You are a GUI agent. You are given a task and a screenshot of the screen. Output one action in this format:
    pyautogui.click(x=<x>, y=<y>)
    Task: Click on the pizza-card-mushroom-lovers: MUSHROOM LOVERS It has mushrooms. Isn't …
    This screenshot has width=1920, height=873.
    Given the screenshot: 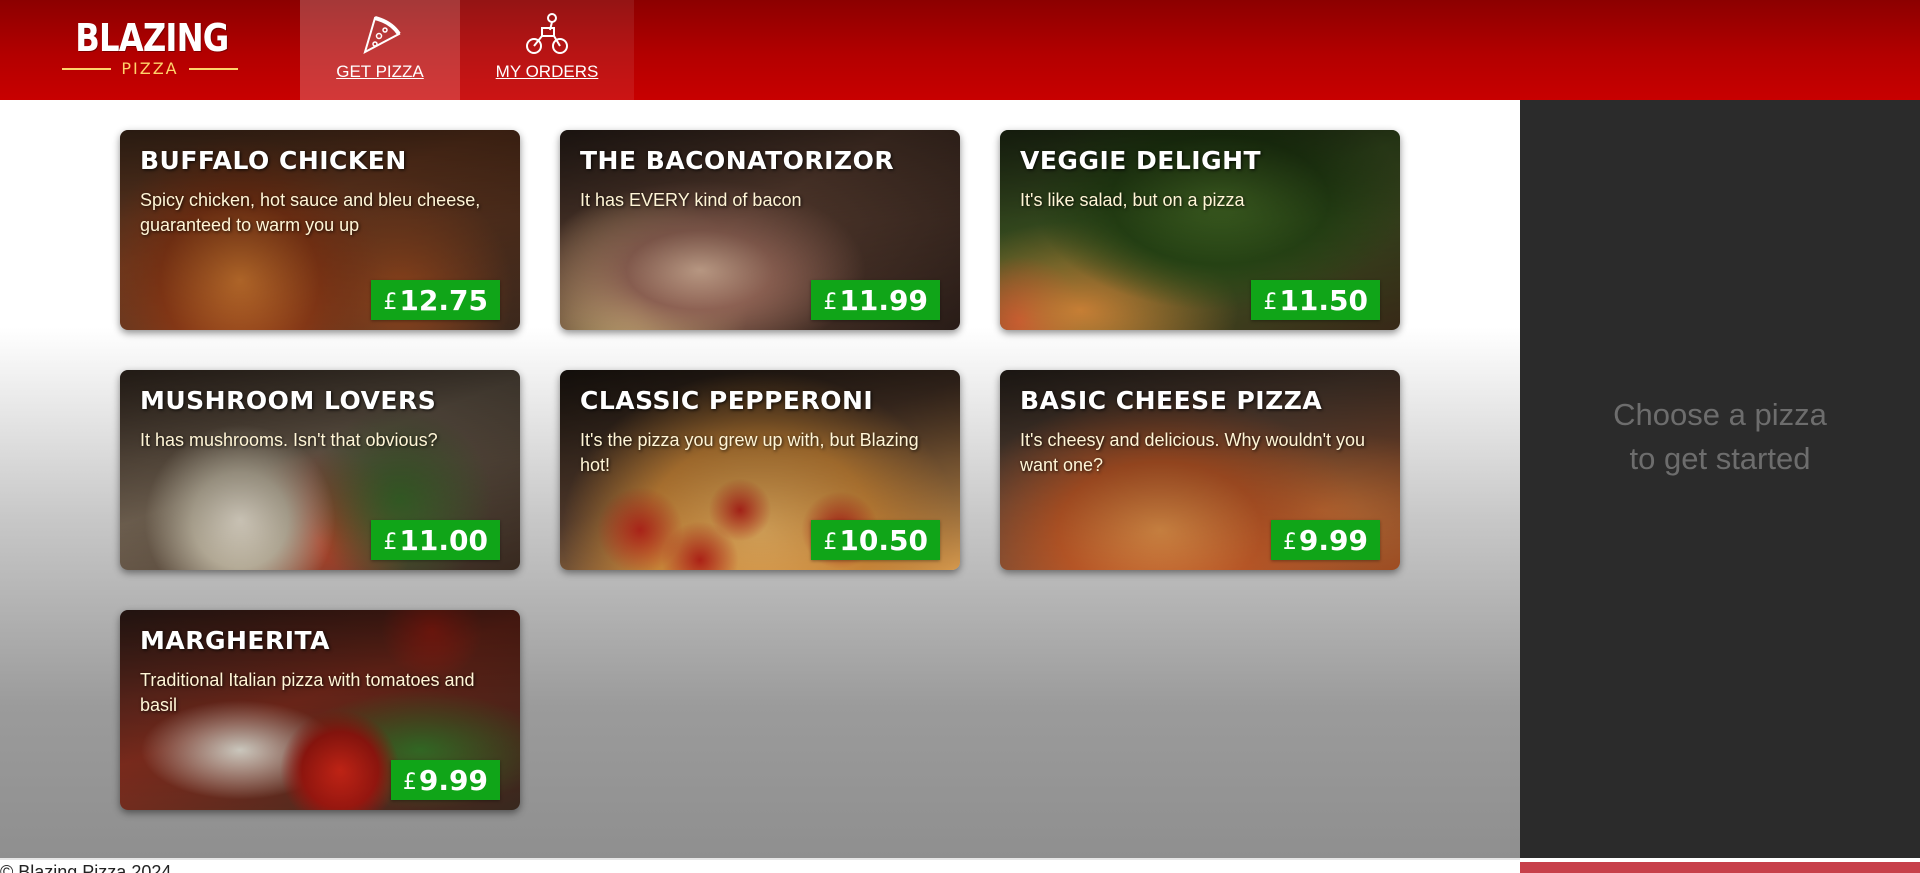 What is the action you would take?
    pyautogui.click(x=320, y=470)
    